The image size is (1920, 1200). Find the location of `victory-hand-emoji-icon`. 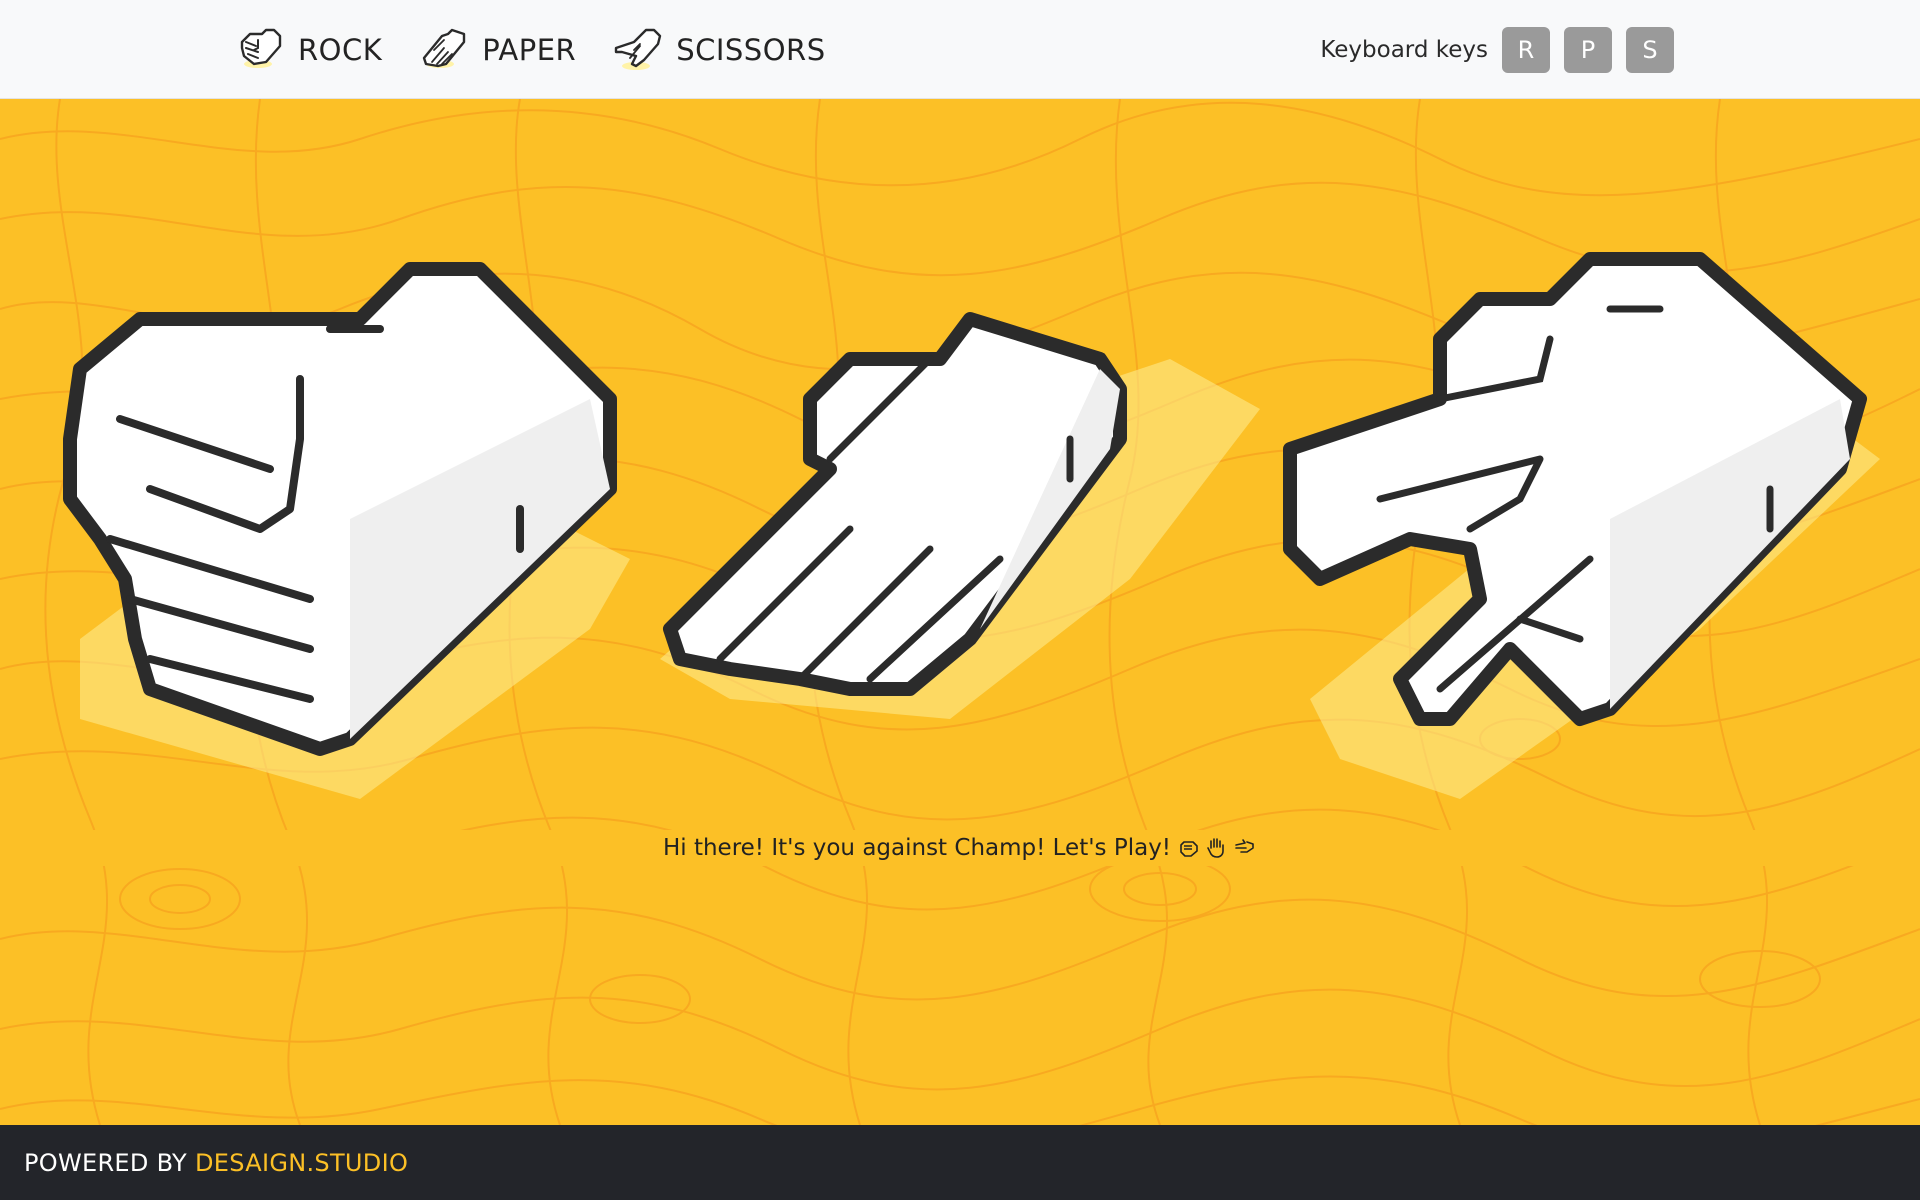

victory-hand-emoji-icon is located at coordinates (1244, 846).